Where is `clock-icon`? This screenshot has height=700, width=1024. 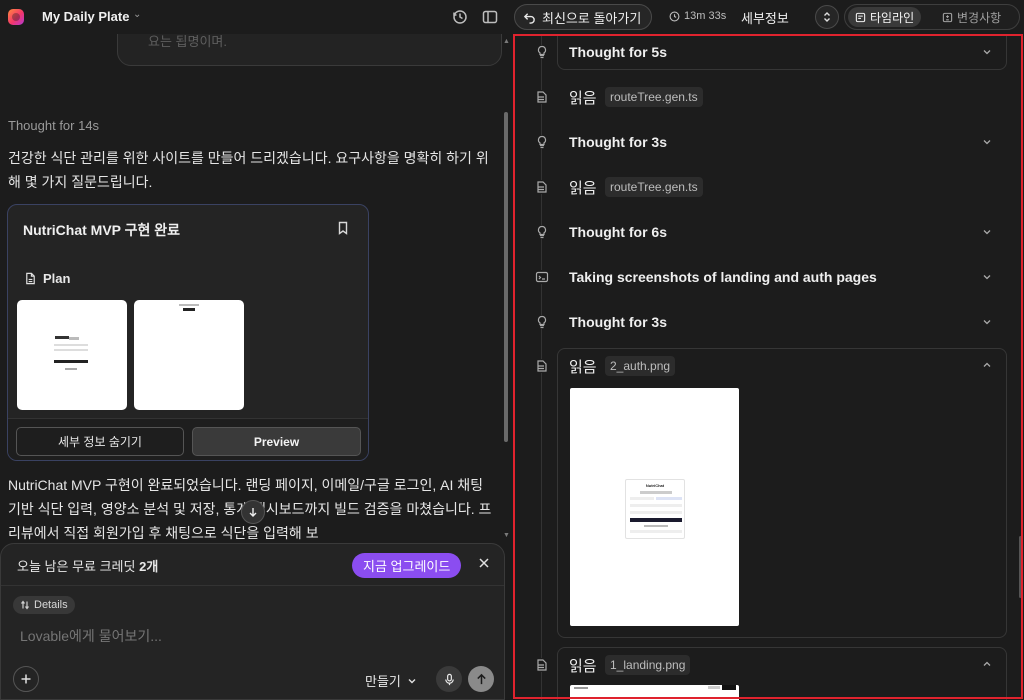
clock-icon is located at coordinates (674, 16).